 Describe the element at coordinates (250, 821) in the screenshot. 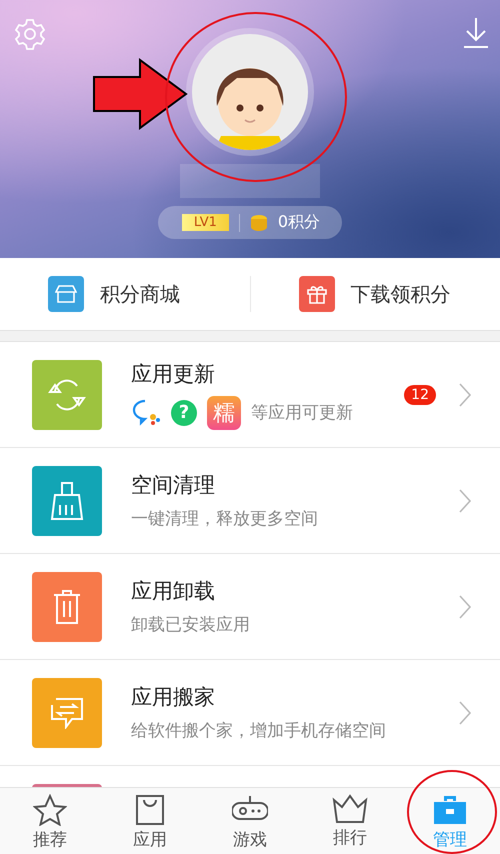

I see `tab: 游戏` at that location.